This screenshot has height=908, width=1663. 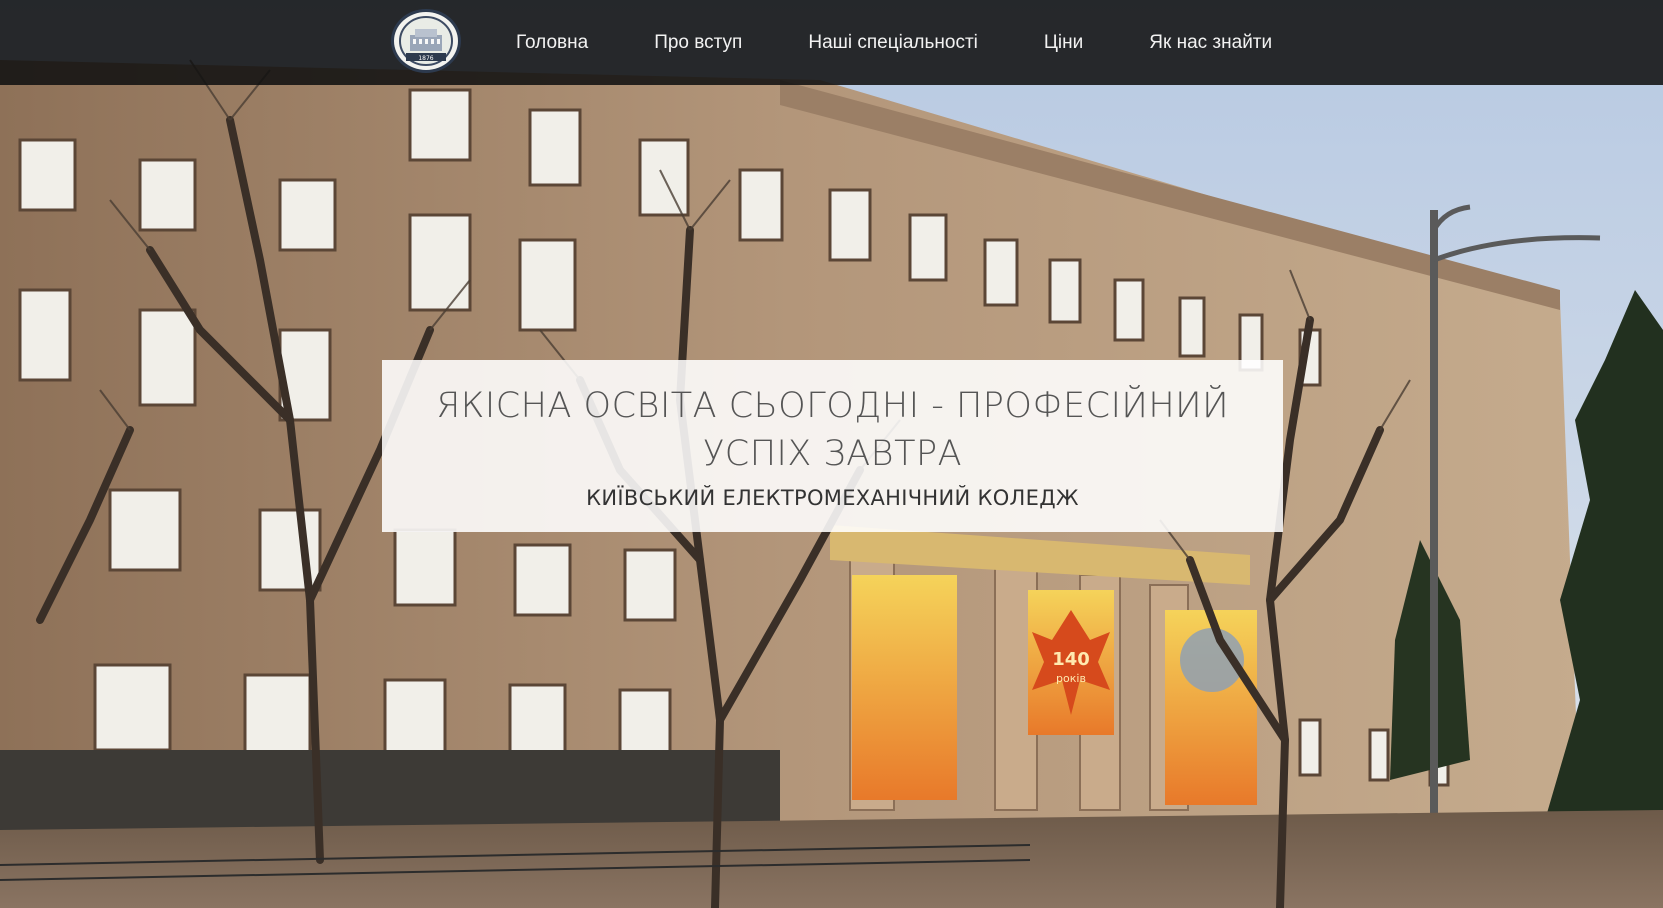 I want to click on banner-word: років, so click(x=1071, y=678).